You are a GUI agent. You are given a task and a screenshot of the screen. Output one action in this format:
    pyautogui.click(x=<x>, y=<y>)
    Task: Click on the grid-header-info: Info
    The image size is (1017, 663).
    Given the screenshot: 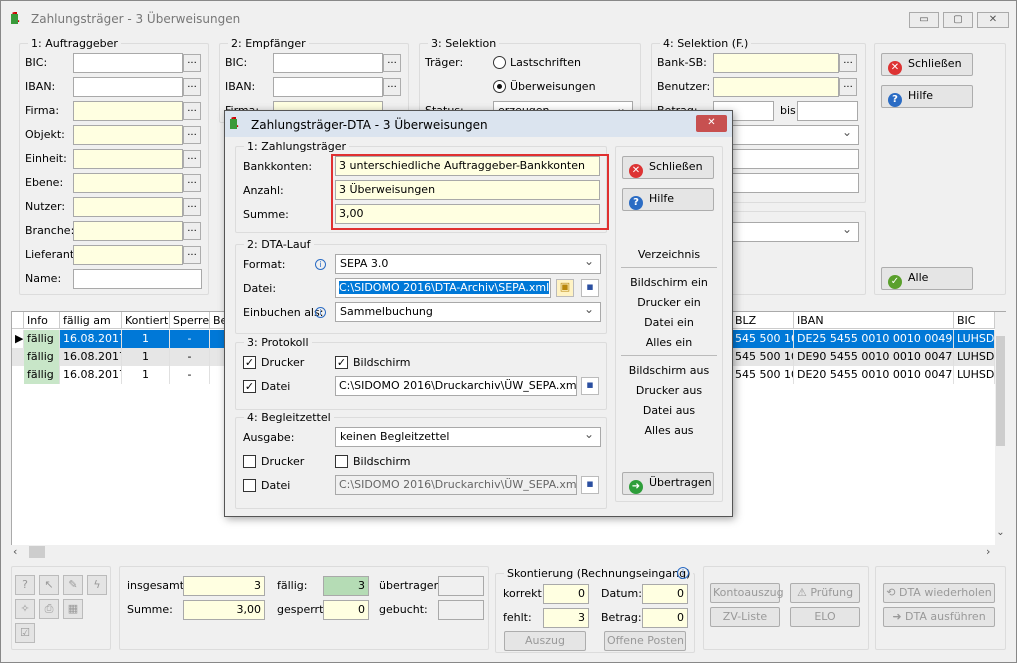 What is the action you would take?
    pyautogui.click(x=42, y=320)
    